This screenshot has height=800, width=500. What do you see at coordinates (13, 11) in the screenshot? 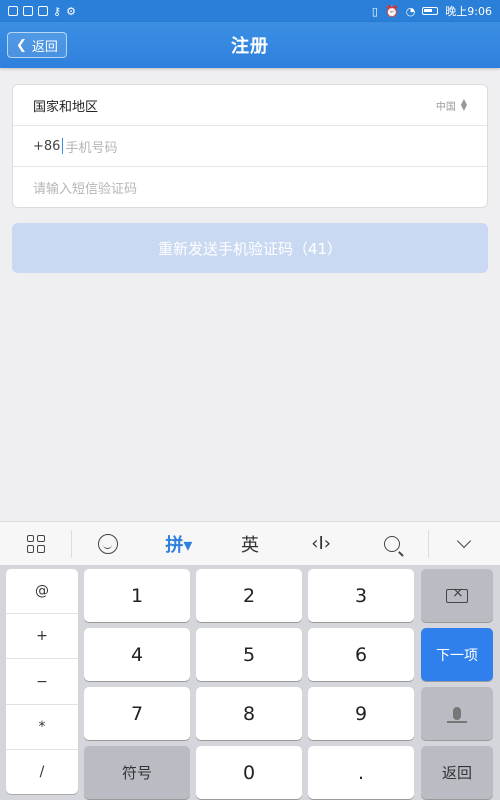
I see `notification-icon` at bounding box center [13, 11].